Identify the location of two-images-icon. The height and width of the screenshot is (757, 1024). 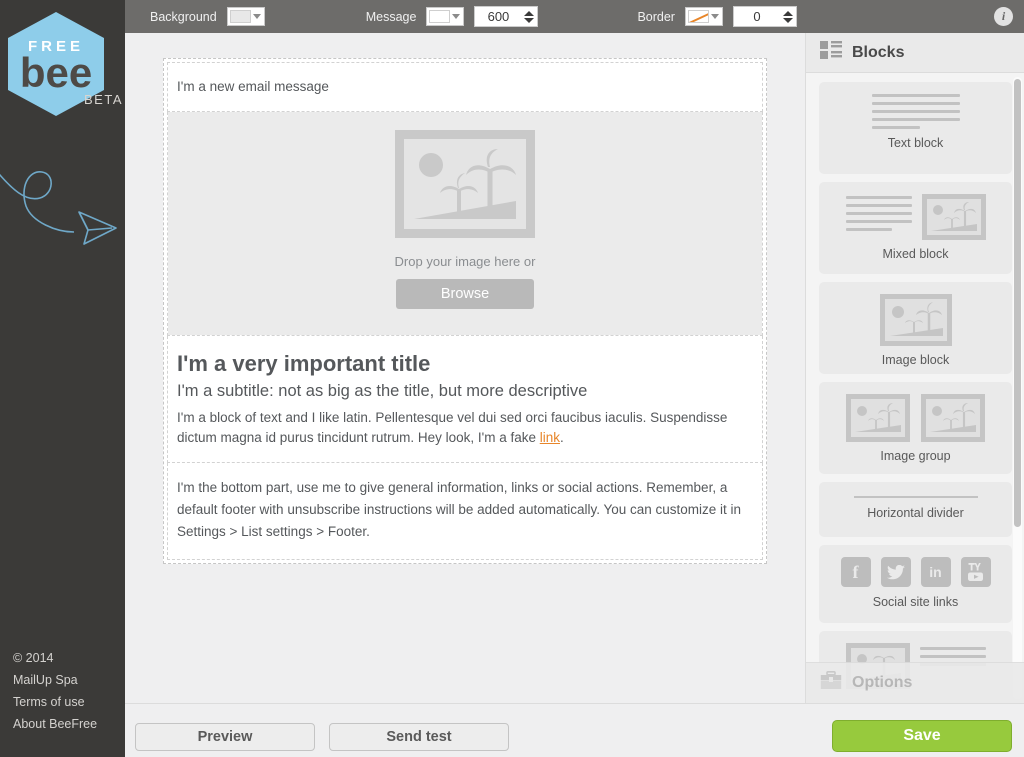
(915, 418).